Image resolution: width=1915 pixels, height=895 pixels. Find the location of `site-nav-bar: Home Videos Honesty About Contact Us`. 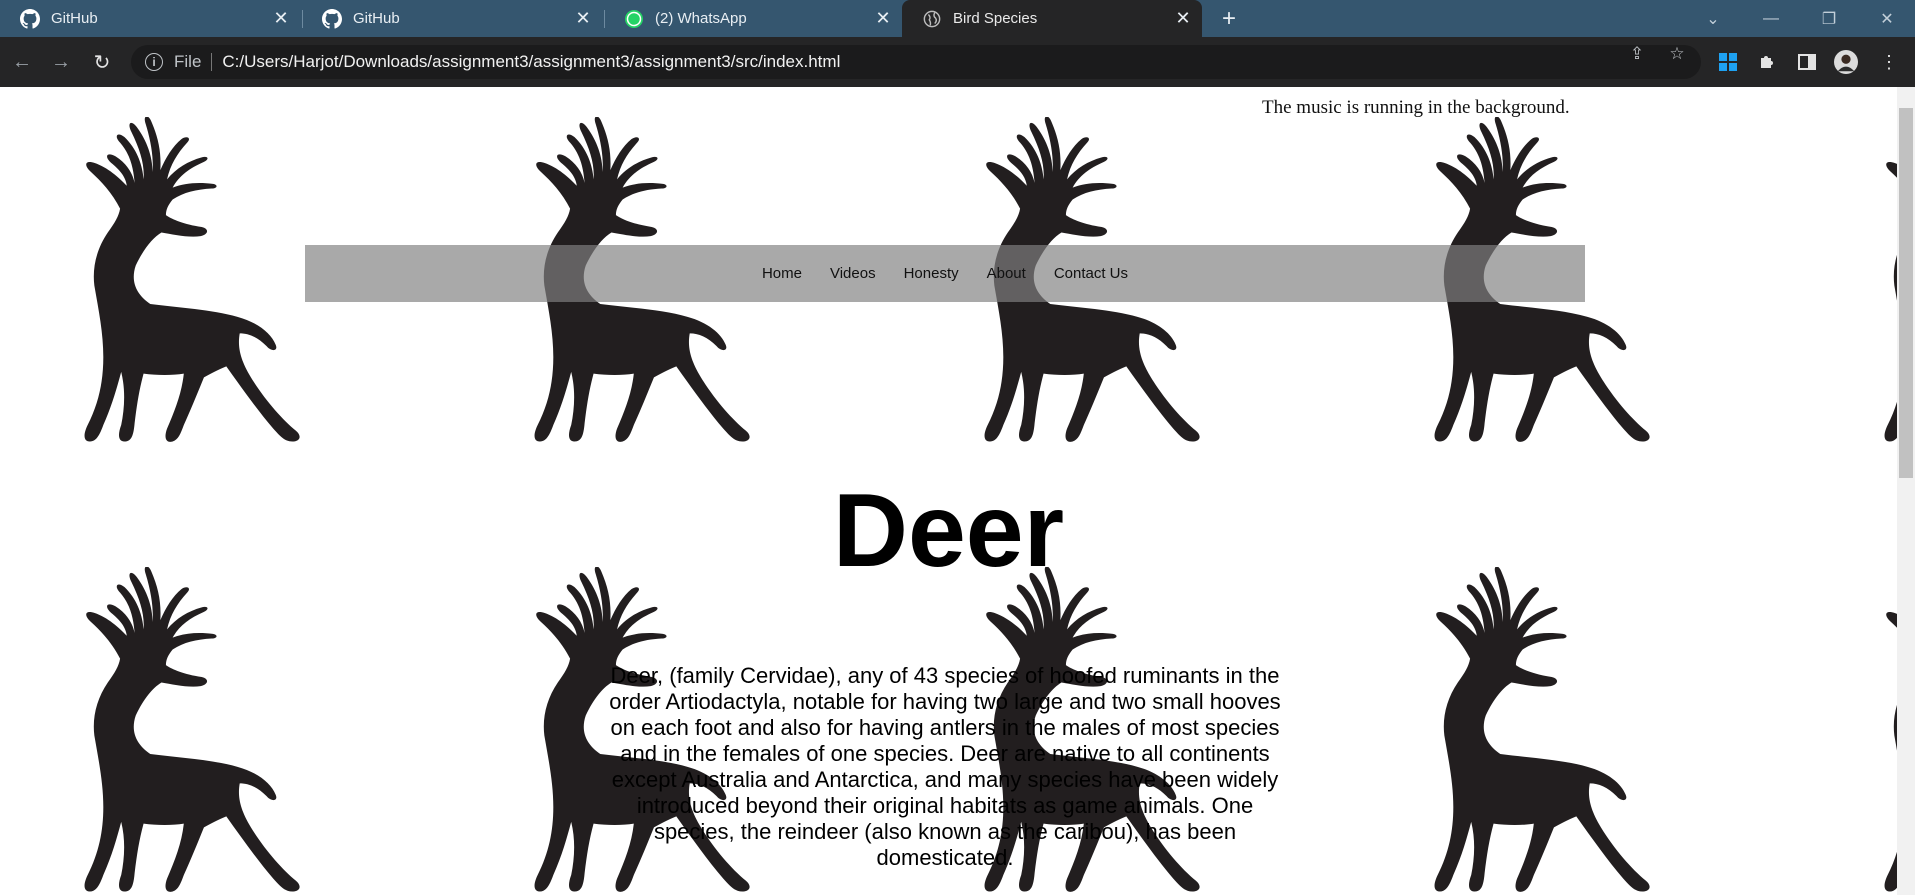

site-nav-bar: Home Videos Honesty About Contact Us is located at coordinates (945, 273).